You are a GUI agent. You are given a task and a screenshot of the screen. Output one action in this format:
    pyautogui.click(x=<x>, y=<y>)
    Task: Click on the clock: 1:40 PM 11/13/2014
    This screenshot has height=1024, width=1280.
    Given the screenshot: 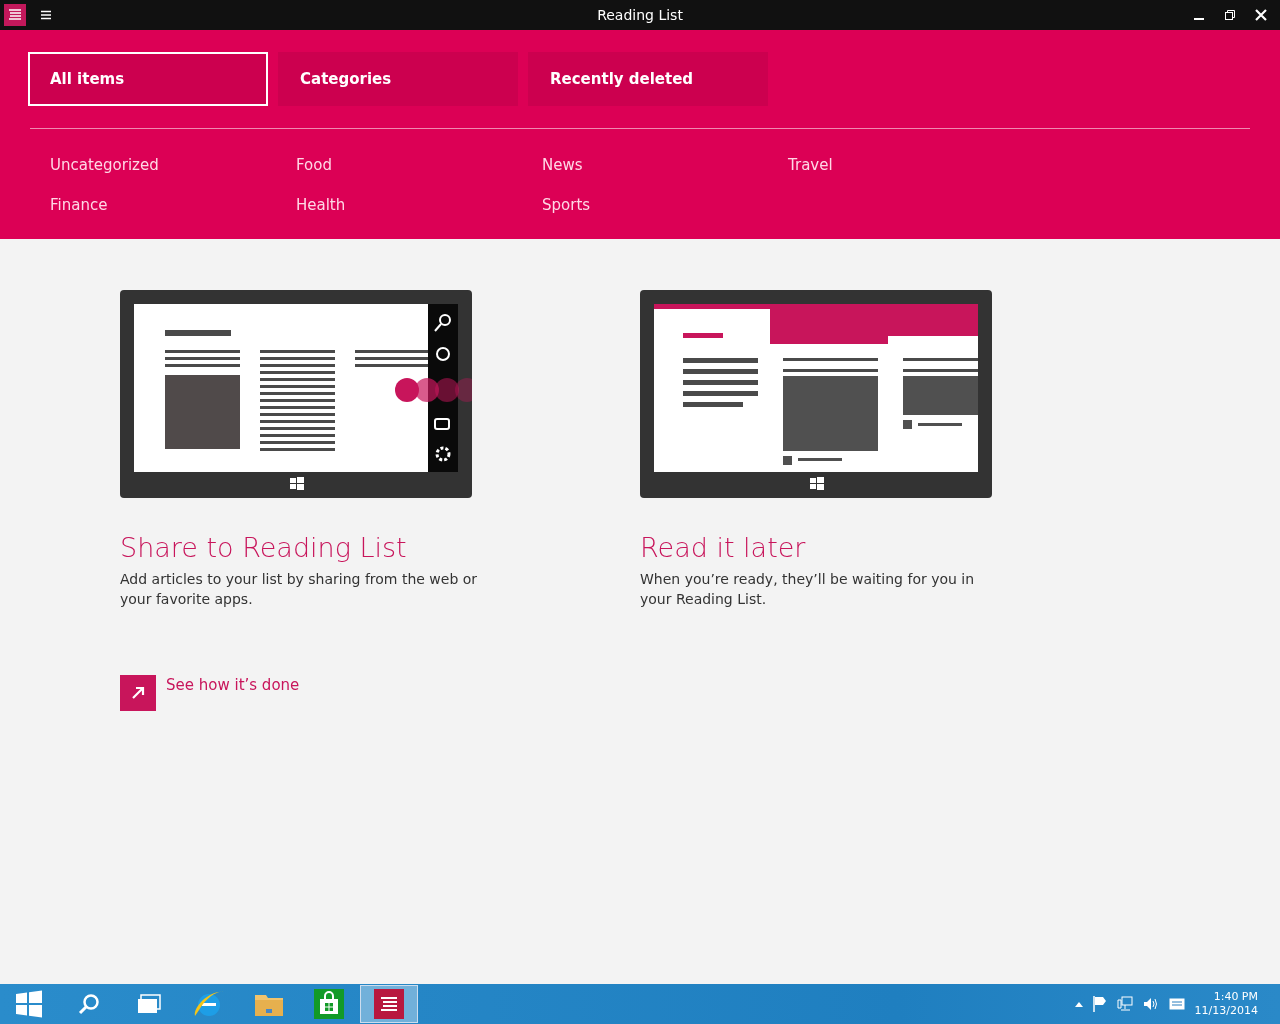 What is the action you would take?
    pyautogui.click(x=1226, y=1004)
    